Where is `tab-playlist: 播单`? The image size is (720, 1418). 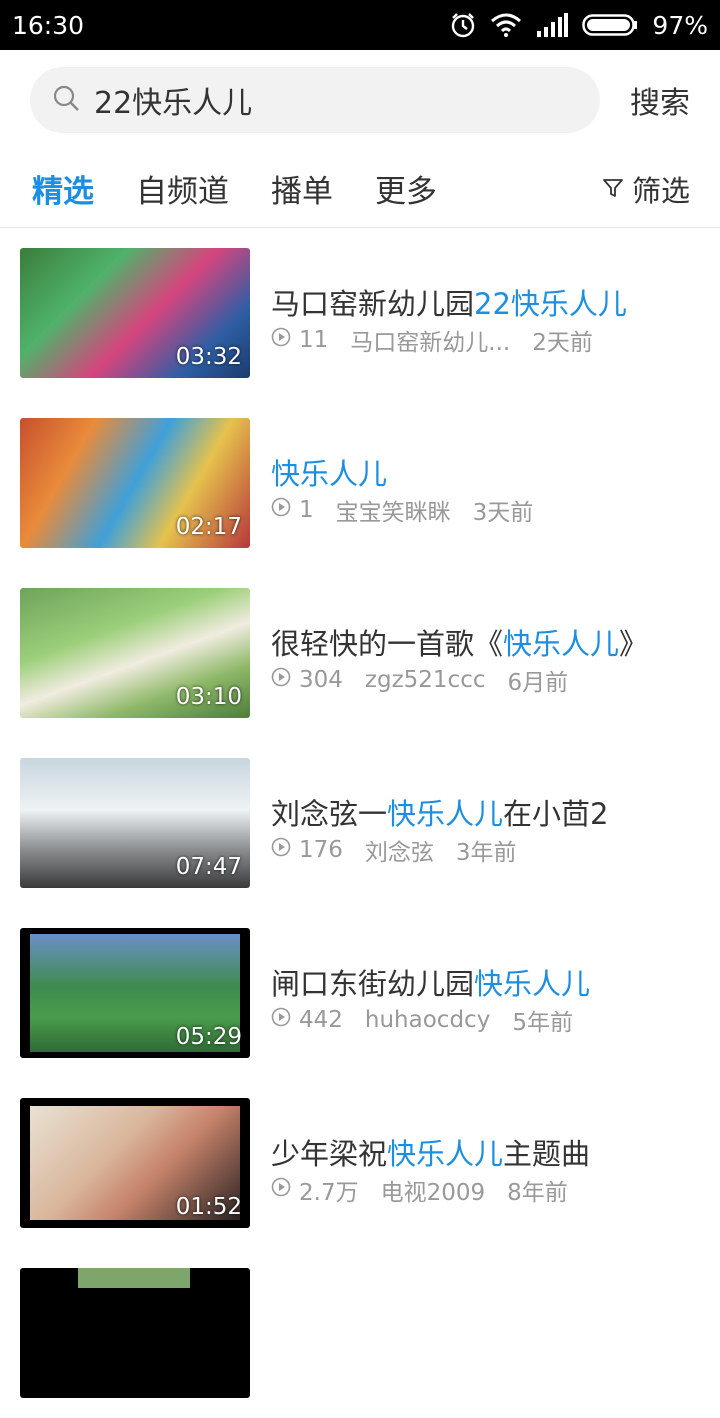
tab-playlist: 播单 is located at coordinates (302, 188).